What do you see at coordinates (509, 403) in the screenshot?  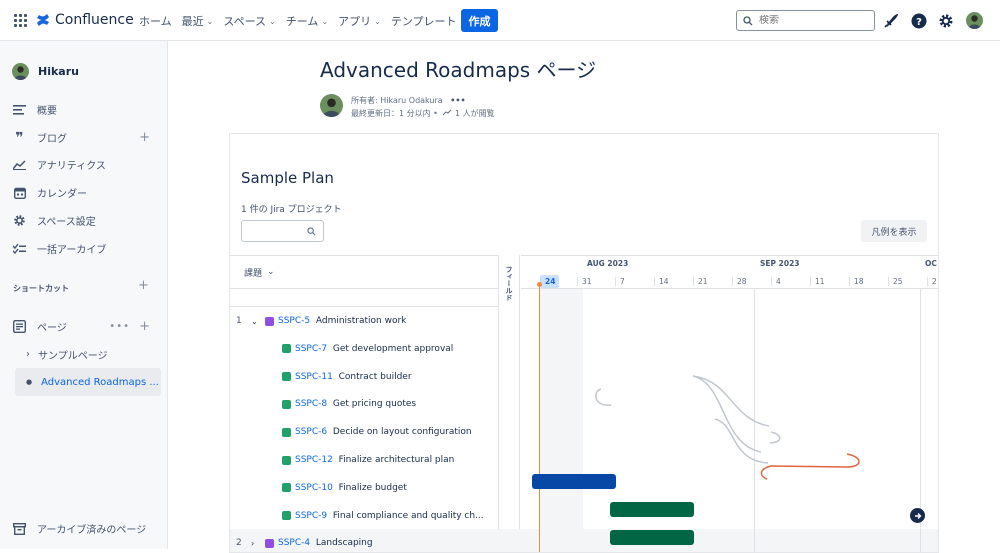 I see `fields-column: フィールド` at bounding box center [509, 403].